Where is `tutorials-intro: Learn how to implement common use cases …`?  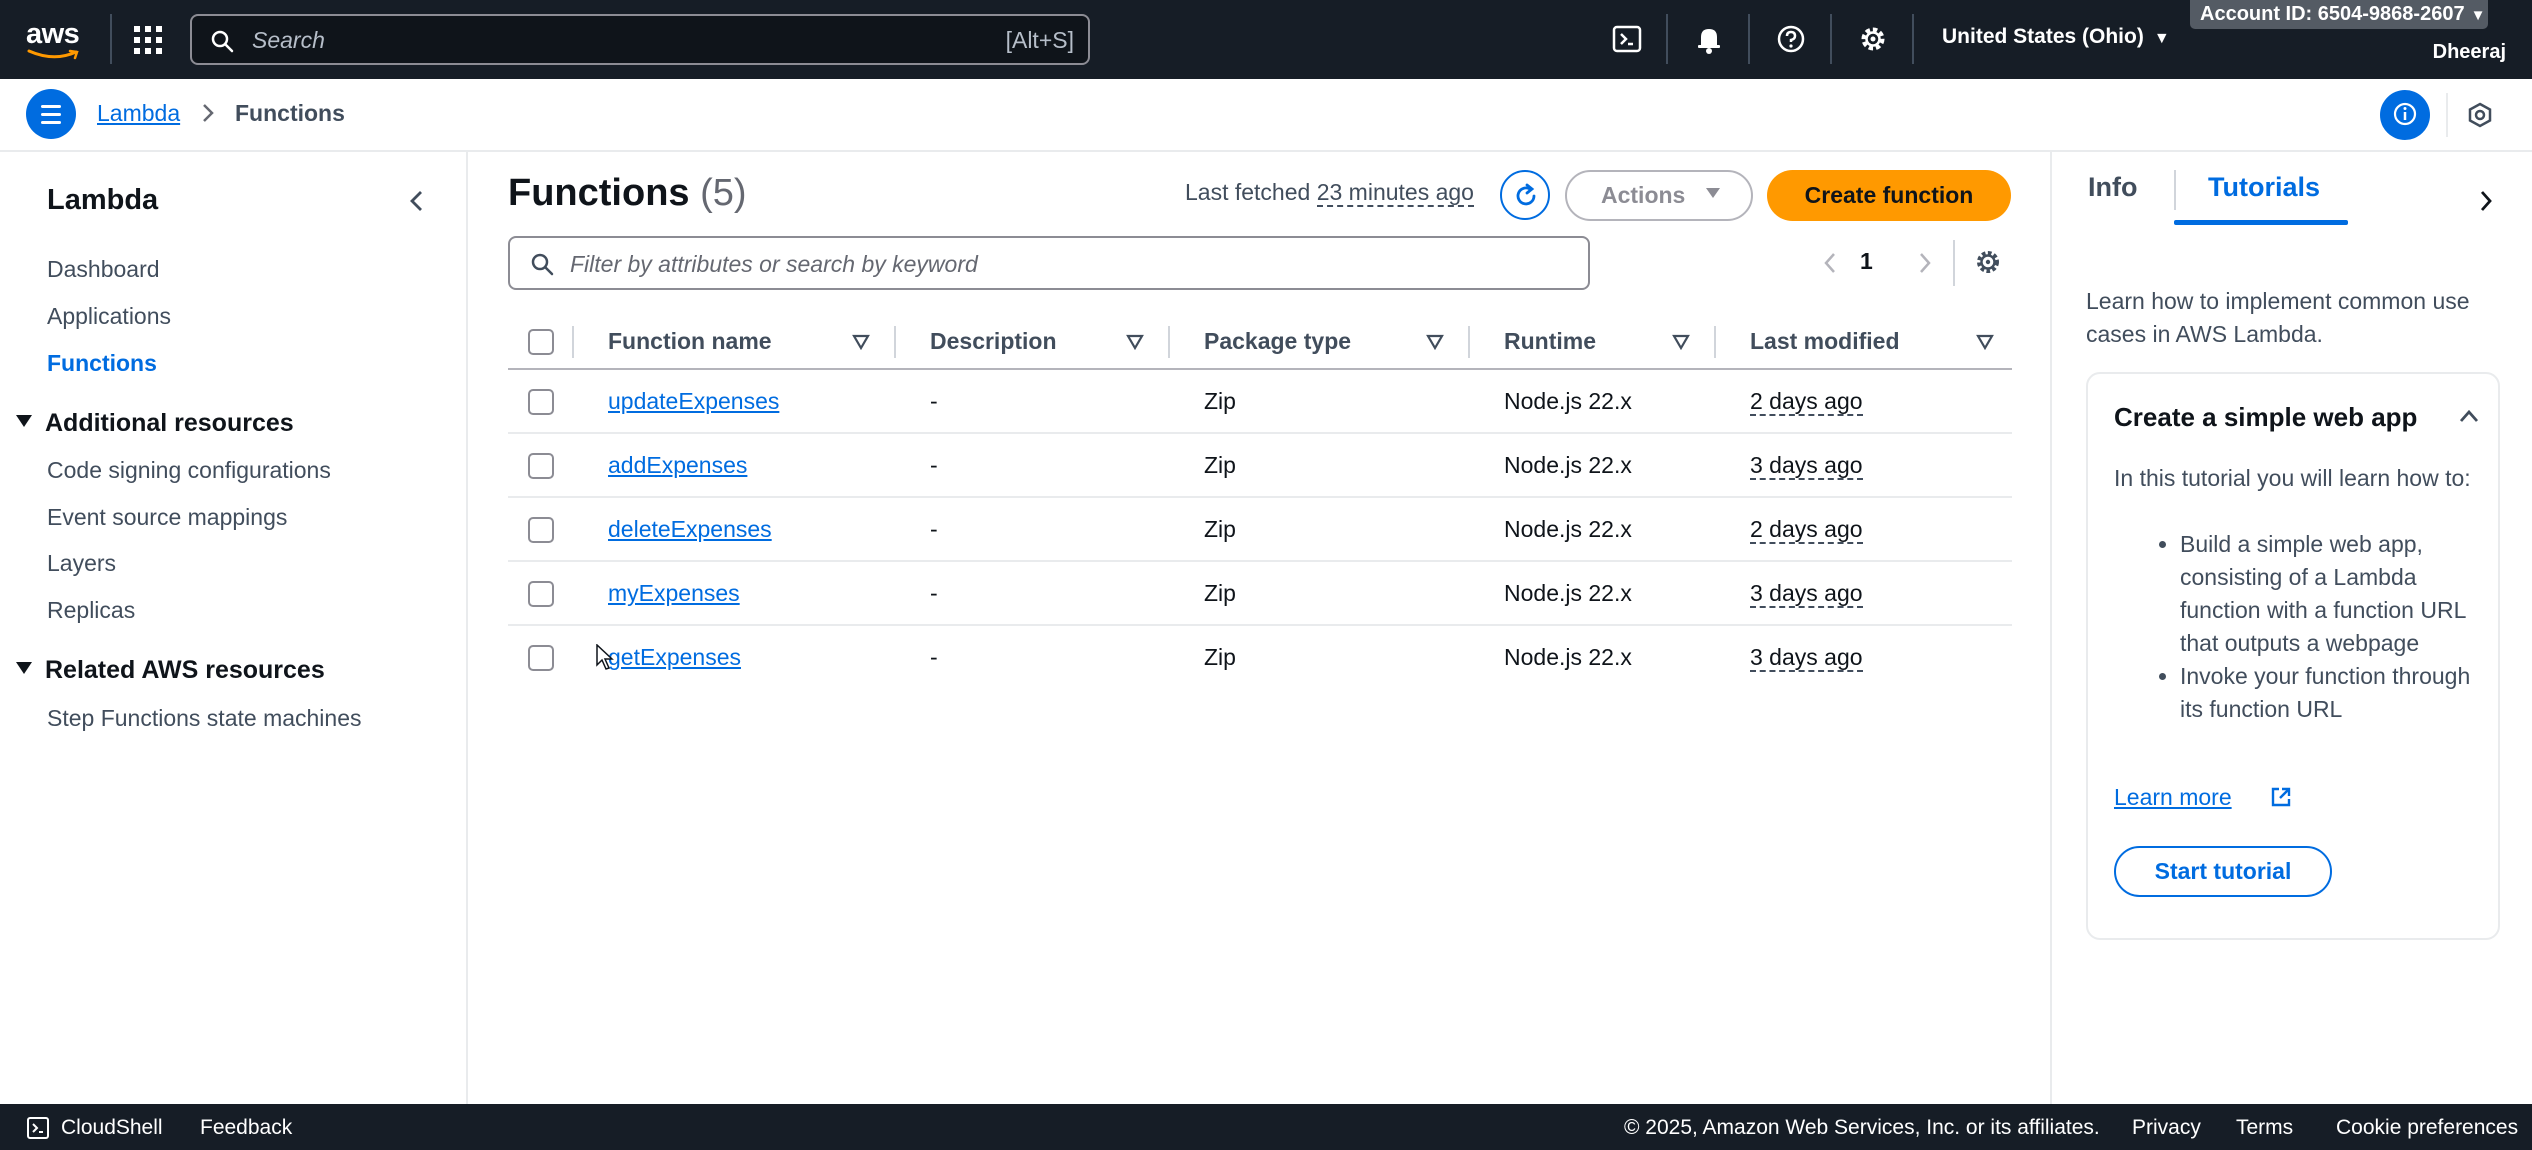 tutorials-intro: Learn how to implement common use cases … is located at coordinates (2278, 317).